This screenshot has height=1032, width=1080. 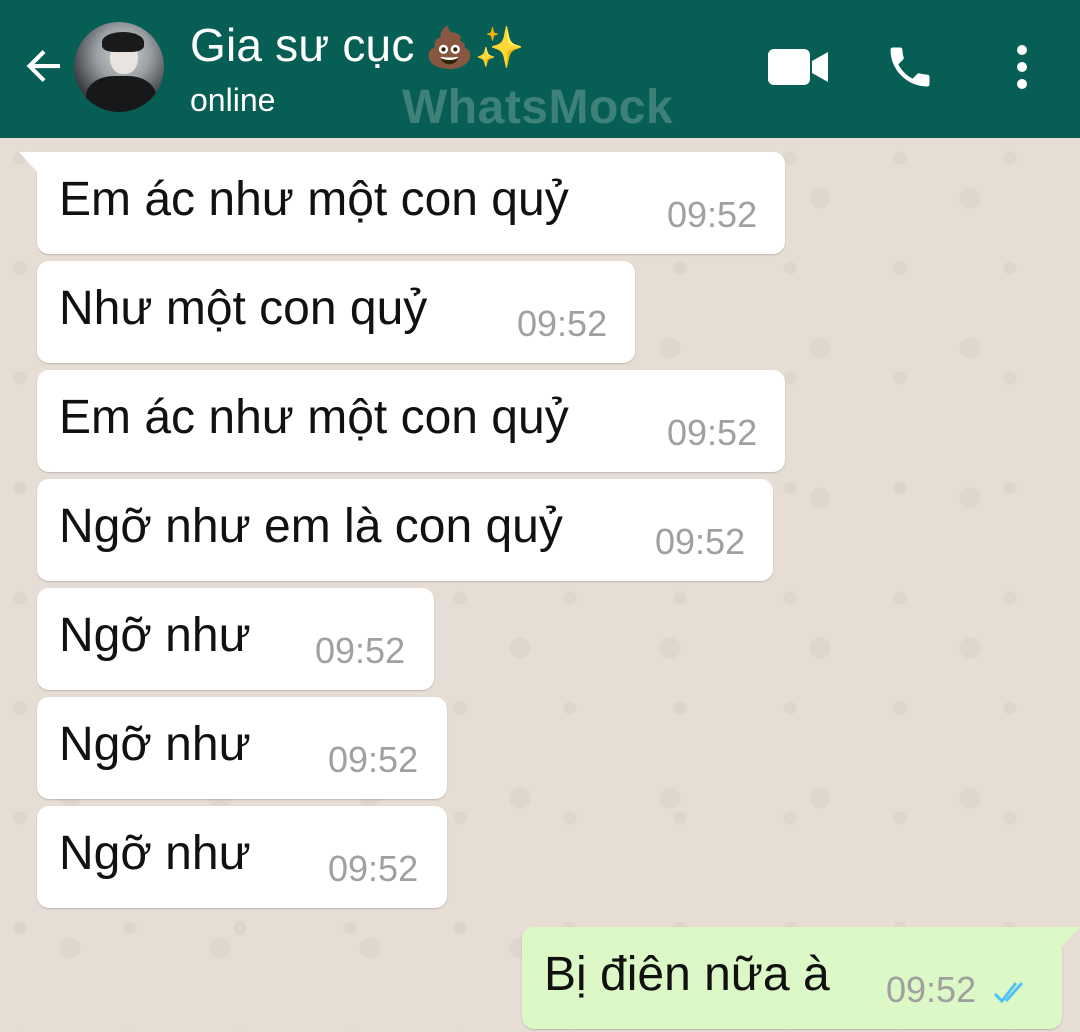 I want to click on message-text: Ngỡ như em là con quỷ, so click(x=311, y=526).